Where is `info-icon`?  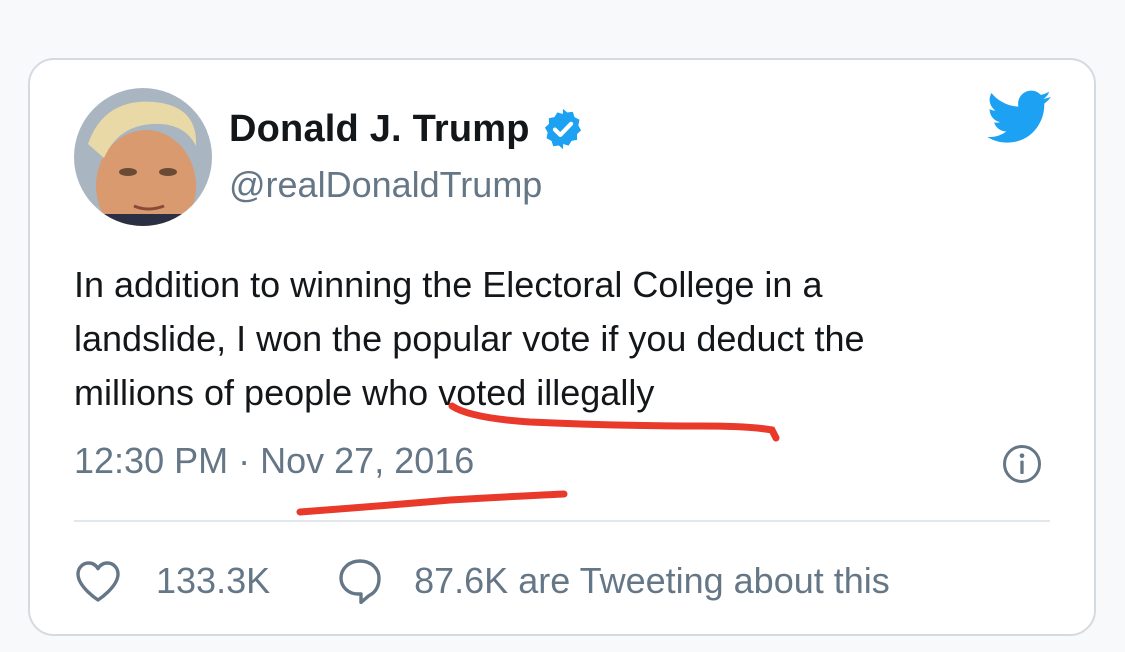 info-icon is located at coordinates (1022, 464).